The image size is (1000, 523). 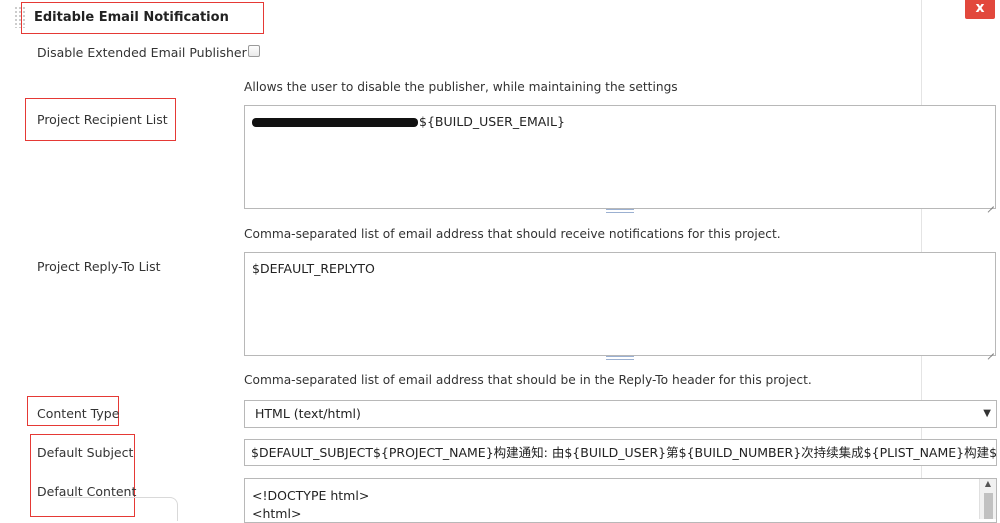 What do you see at coordinates (119, 509) in the screenshot?
I see `bottom-left-tab-outline` at bounding box center [119, 509].